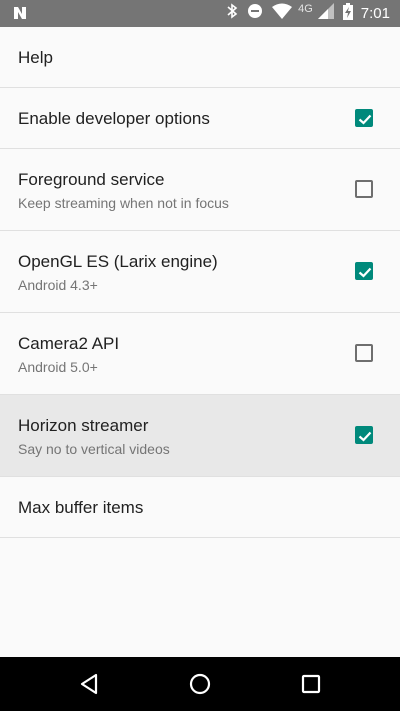 This screenshot has height=711, width=400. I want to click on setting-opengl-es: OpenGL ES (Larix engine) Android 4.3+, so click(200, 272).